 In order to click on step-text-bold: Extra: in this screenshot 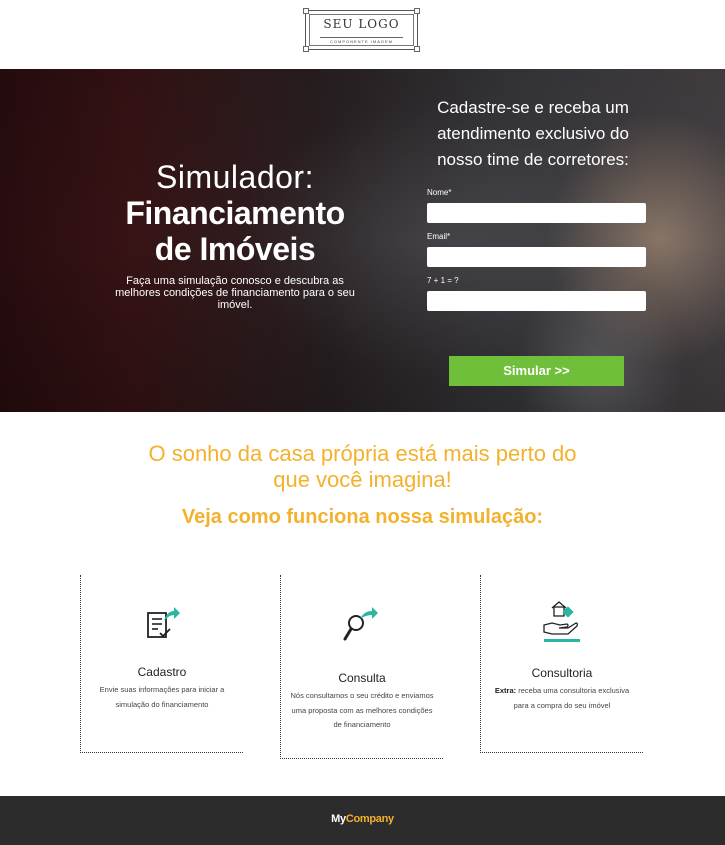, I will do `click(505, 690)`.